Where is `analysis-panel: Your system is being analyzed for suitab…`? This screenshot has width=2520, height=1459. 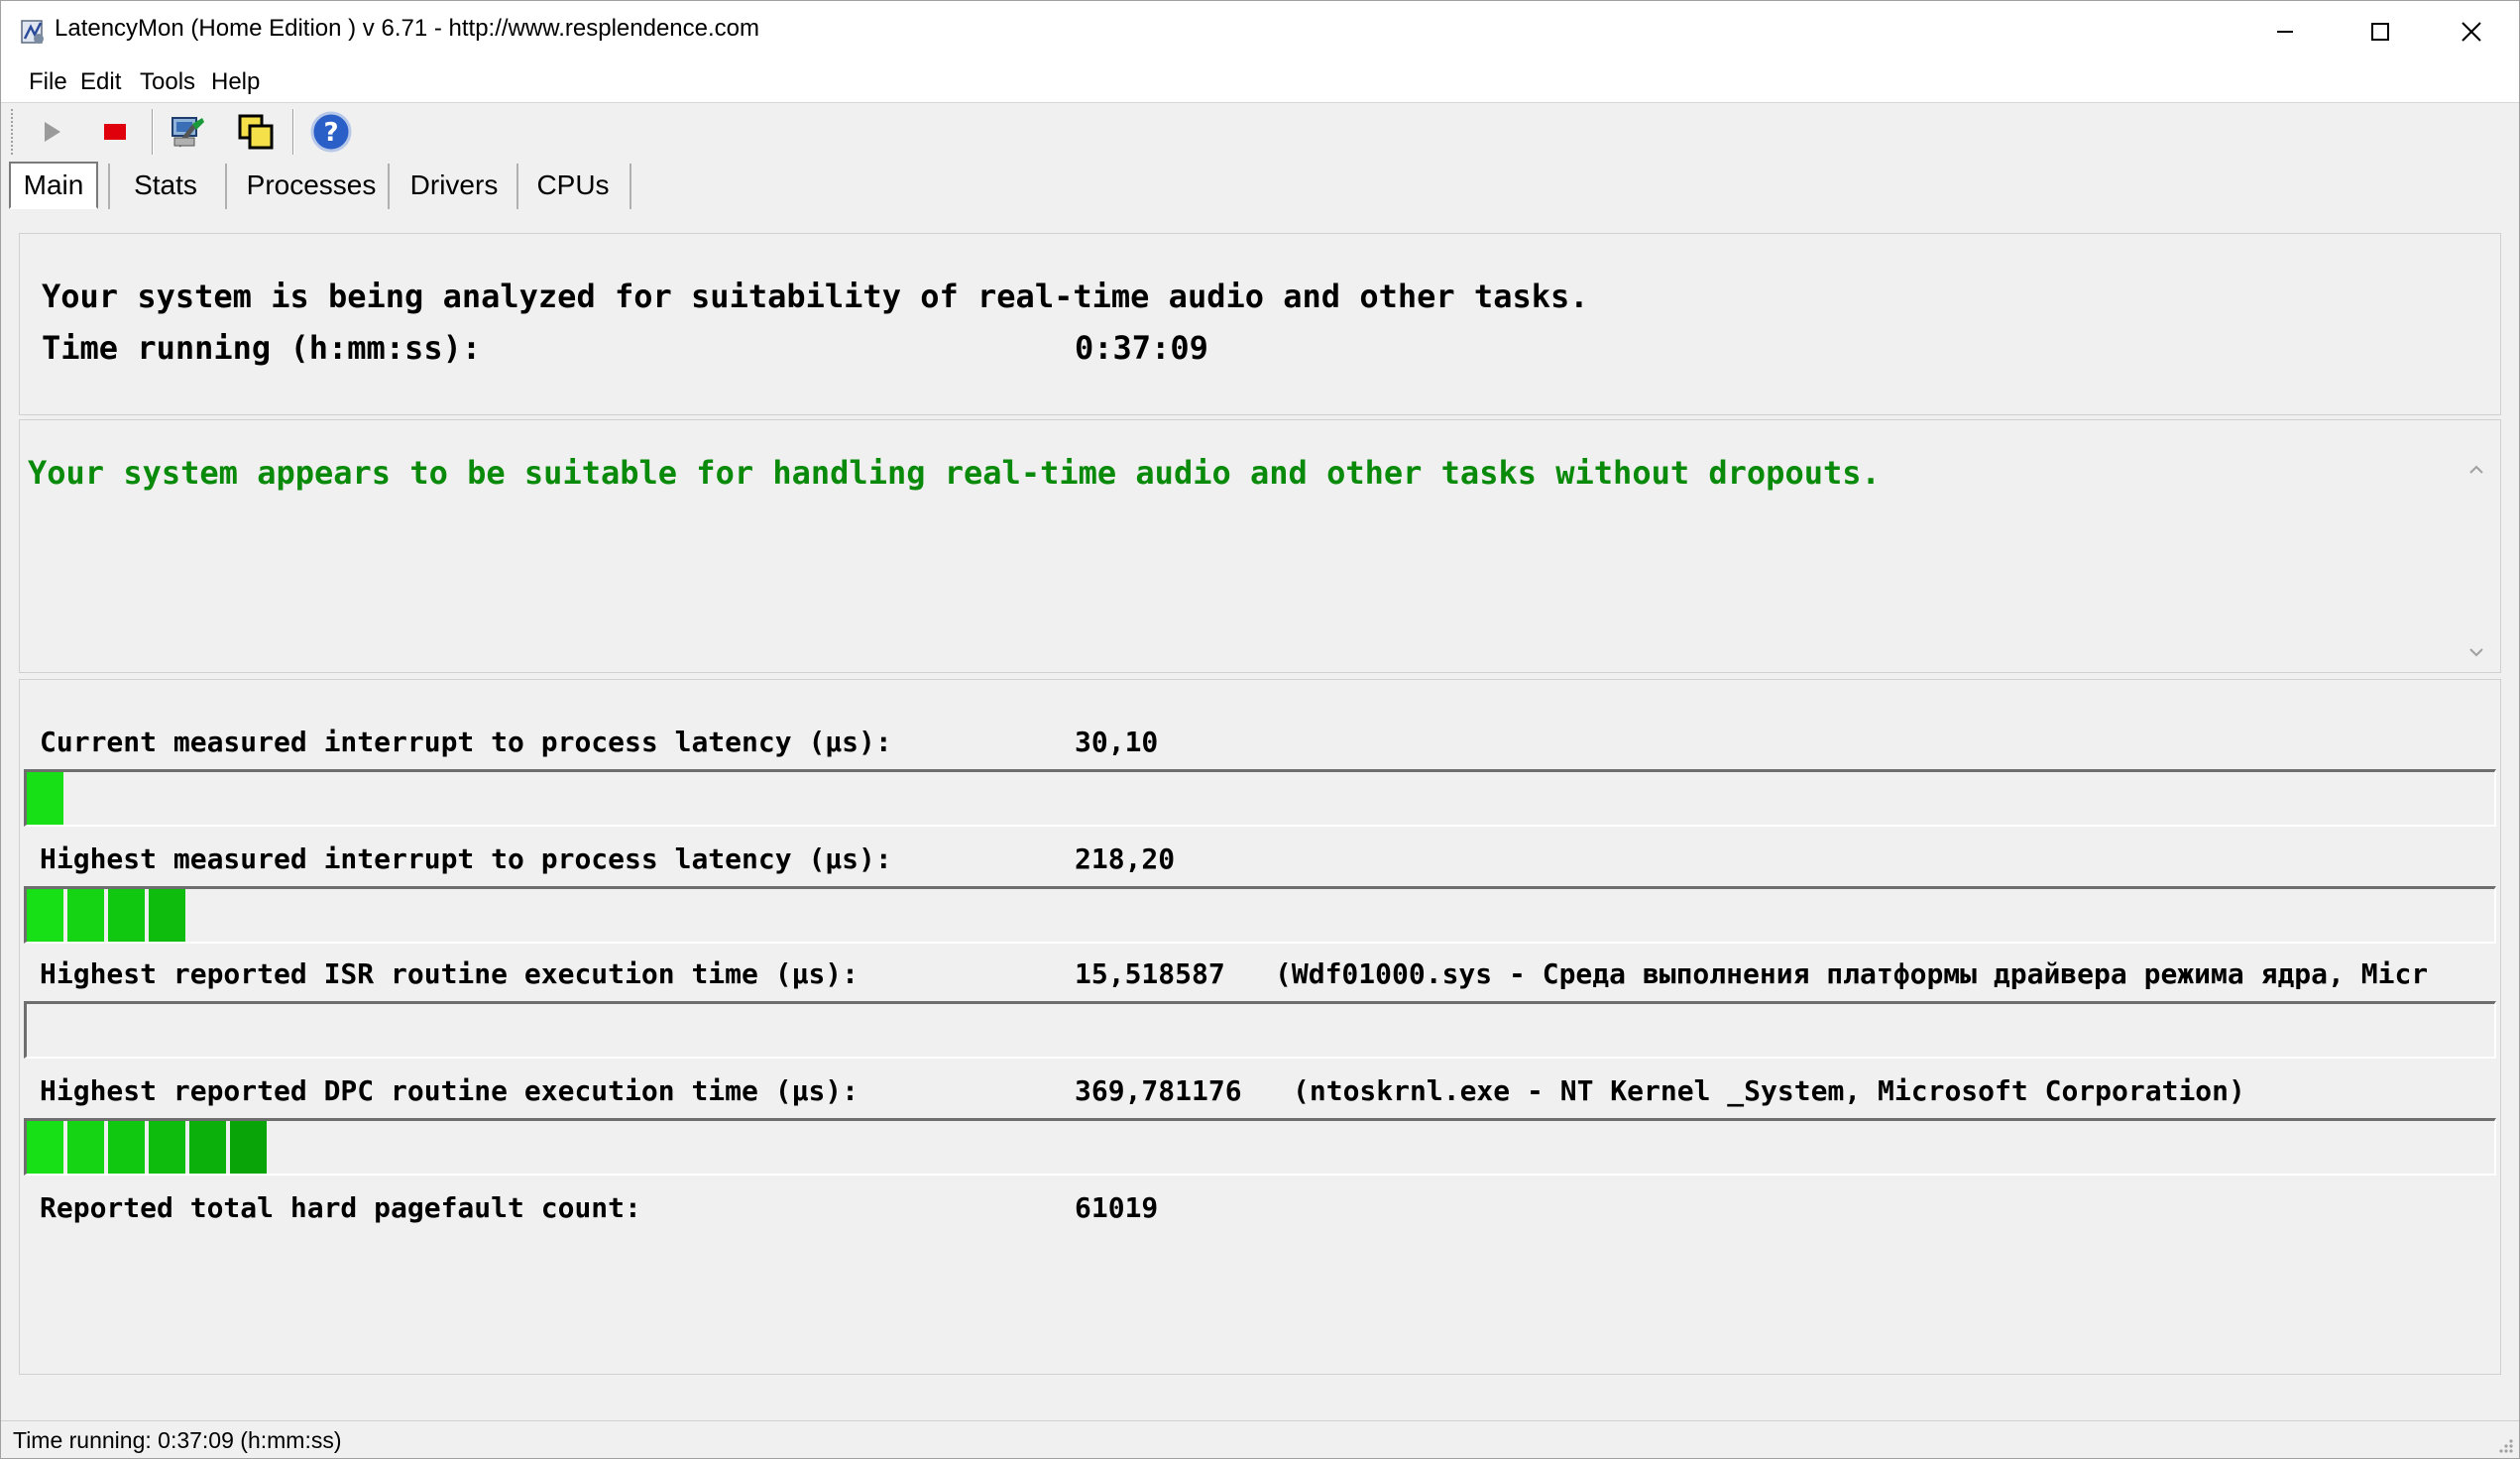 analysis-panel: Your system is being analyzed for suitab… is located at coordinates (1260, 324).